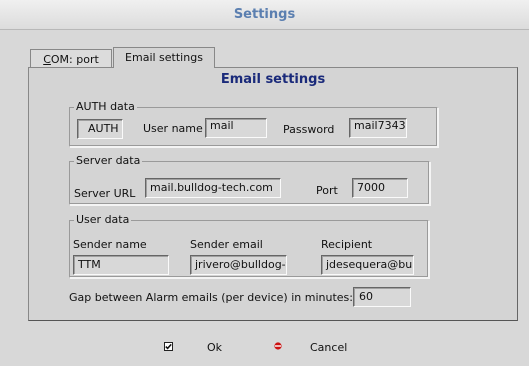  Describe the element at coordinates (105, 106) in the screenshot. I see `auth-data-legend: AUTH data` at that location.